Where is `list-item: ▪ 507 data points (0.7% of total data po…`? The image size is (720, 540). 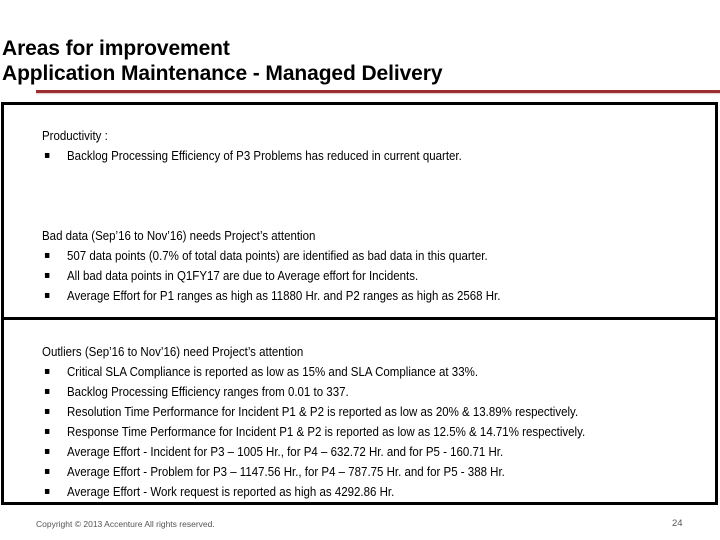
list-item: ▪ 507 data points (0.7% of total data po… is located at coordinates (265, 256).